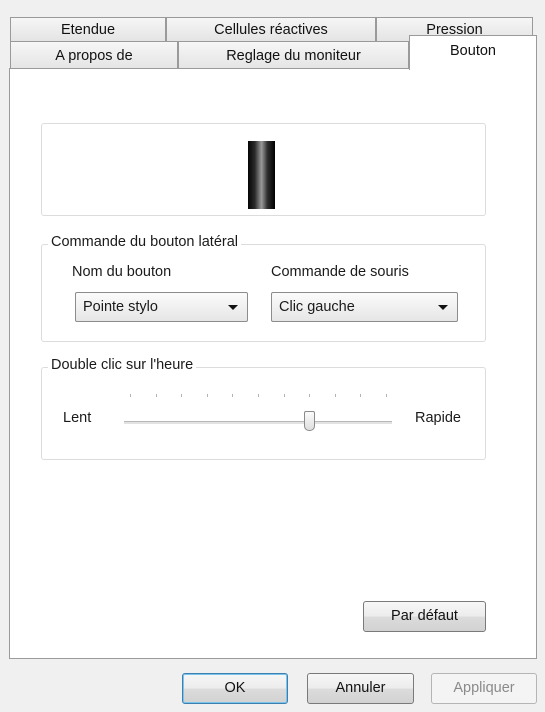  What do you see at coordinates (258, 422) in the screenshot?
I see `slider-track` at bounding box center [258, 422].